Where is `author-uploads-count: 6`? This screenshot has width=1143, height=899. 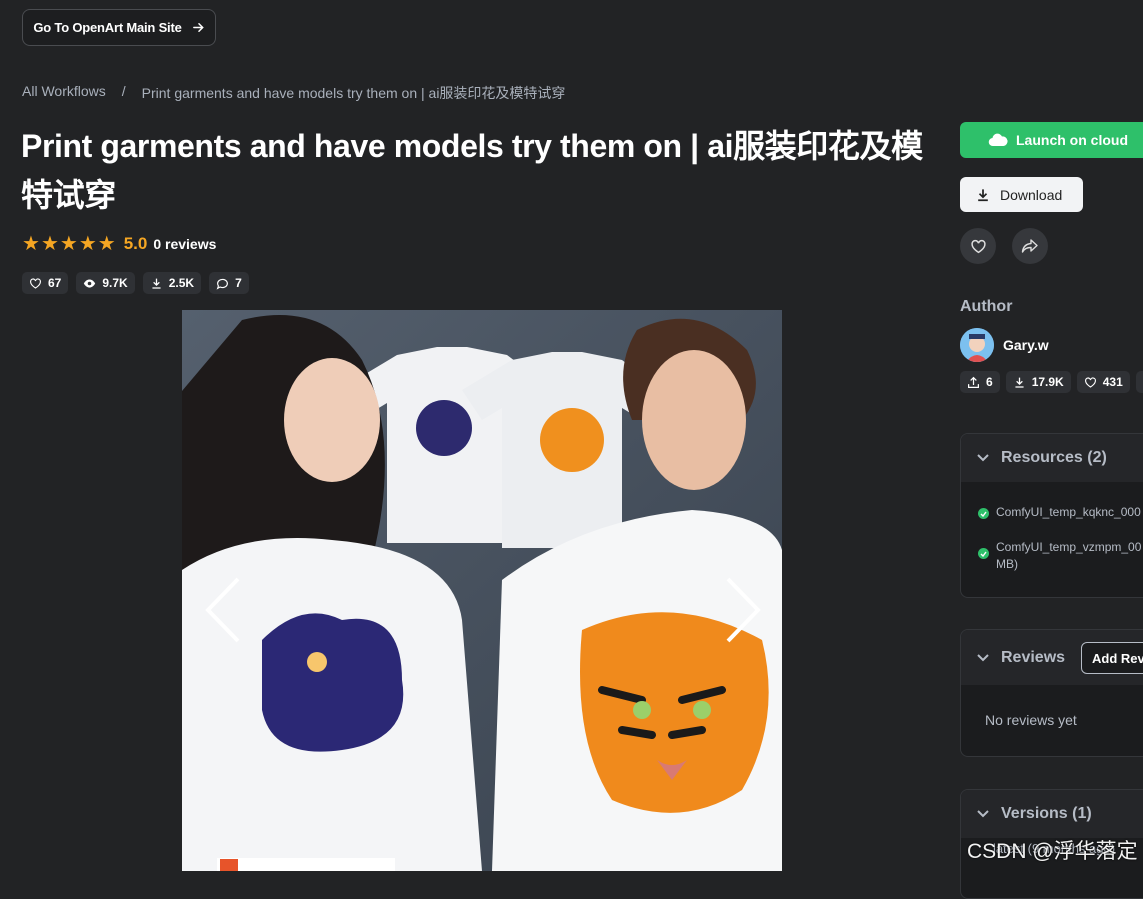 author-uploads-count: 6 is located at coordinates (989, 382).